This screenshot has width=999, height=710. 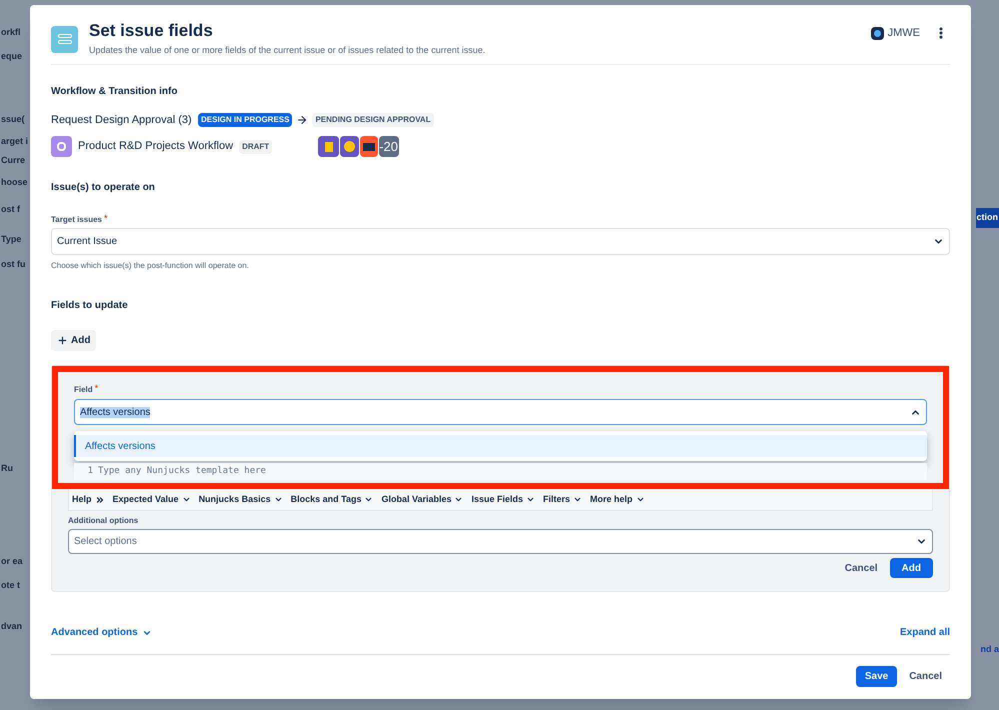 What do you see at coordinates (500, 412) in the screenshot?
I see `field-select: Affects versions` at bounding box center [500, 412].